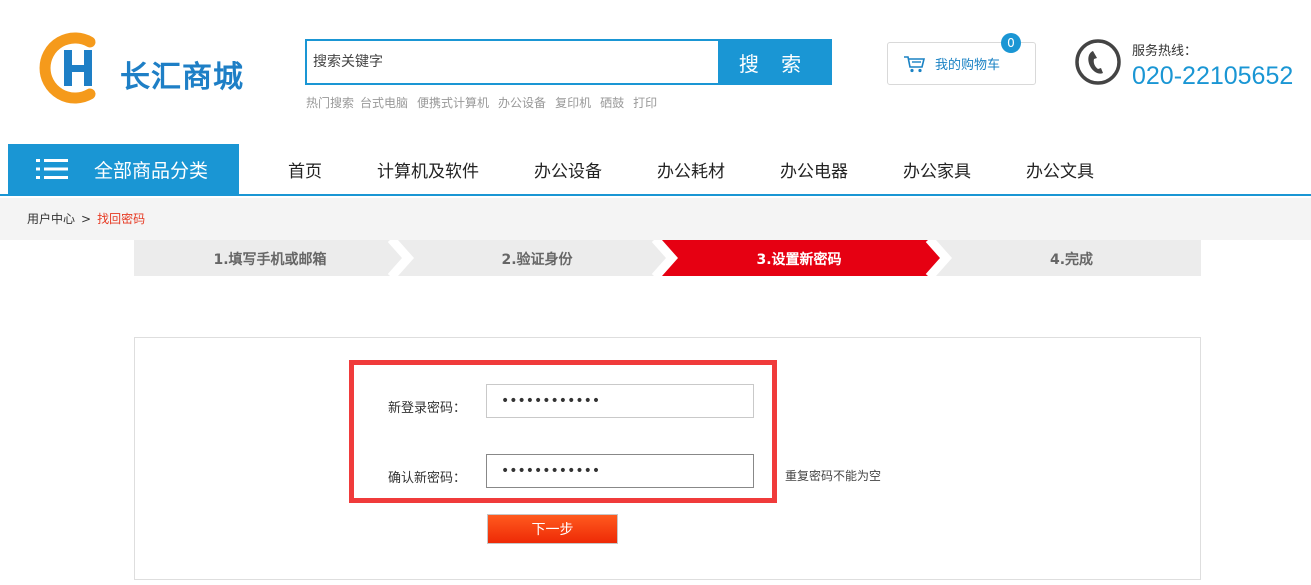 This screenshot has height=585, width=1311. Describe the element at coordinates (914, 63) in the screenshot. I see `cart-icon` at that location.